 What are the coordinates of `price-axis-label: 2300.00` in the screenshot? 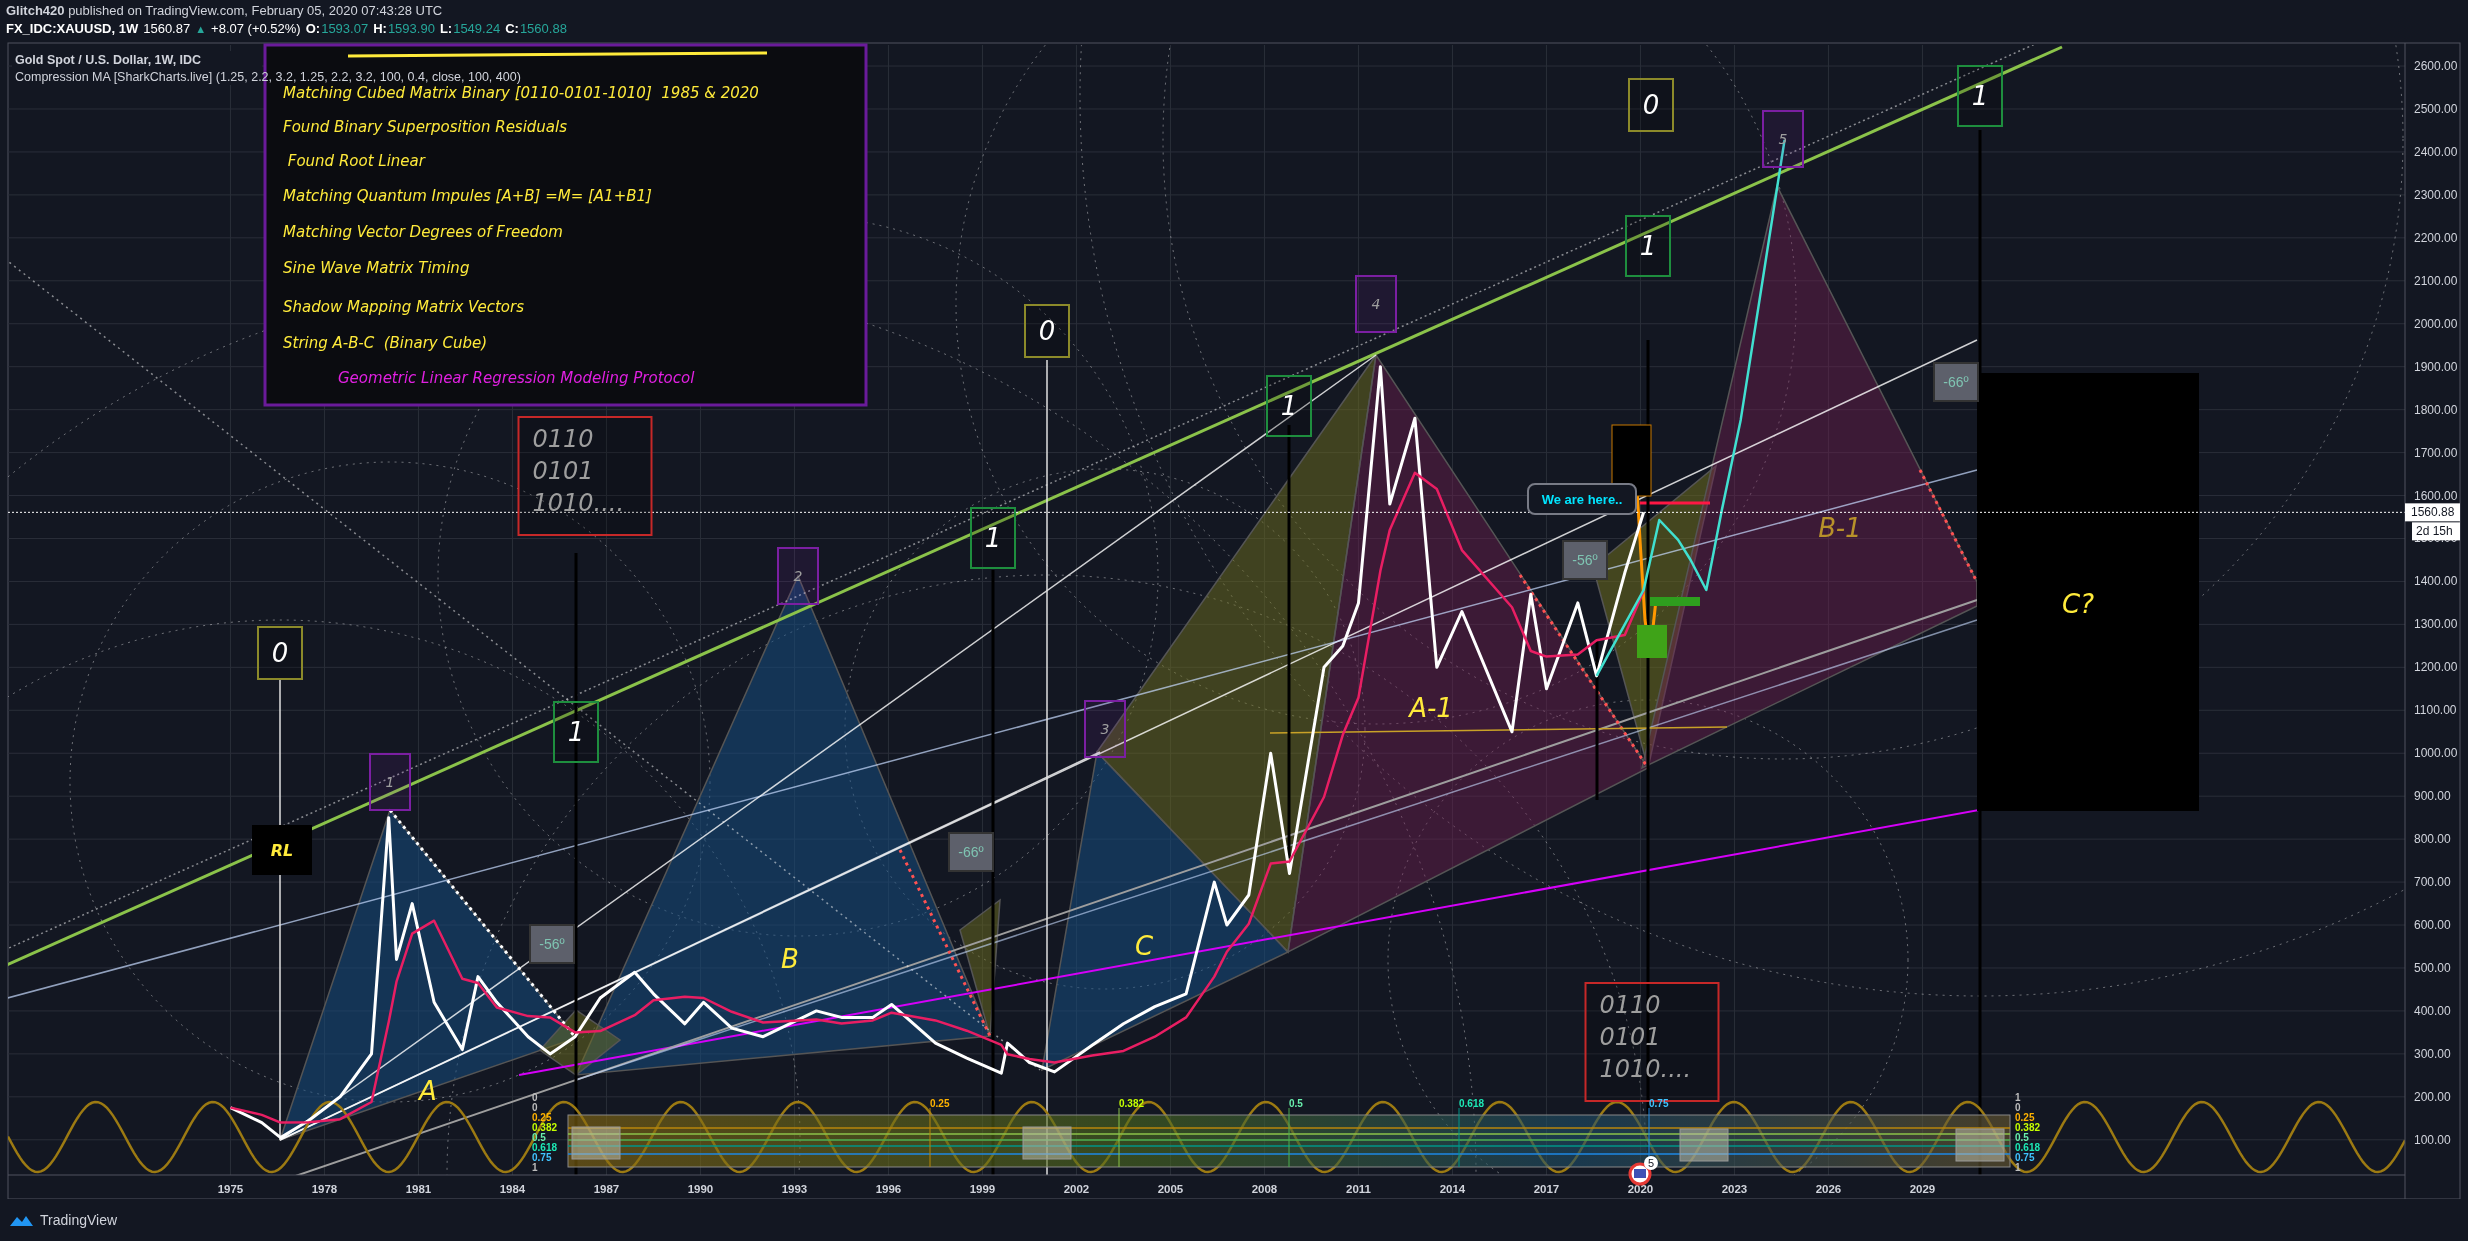 It's located at (2436, 194).